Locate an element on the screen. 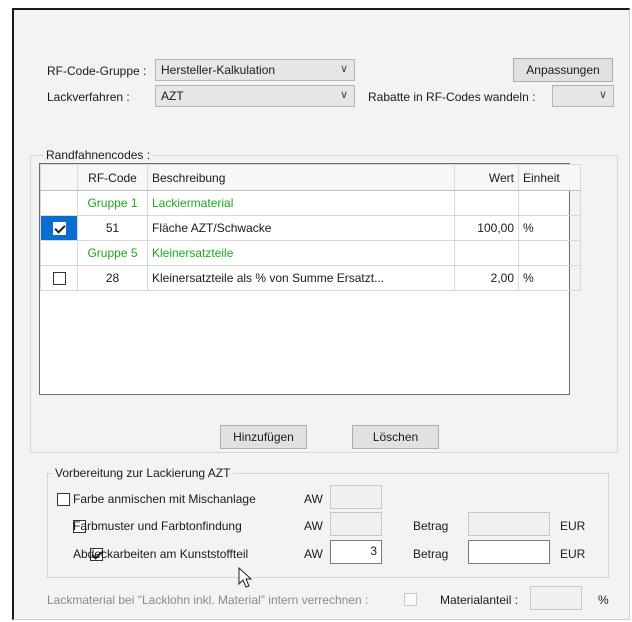 The width and height of the screenshot is (632, 622). farbe-checkbox is located at coordinates (63, 500).